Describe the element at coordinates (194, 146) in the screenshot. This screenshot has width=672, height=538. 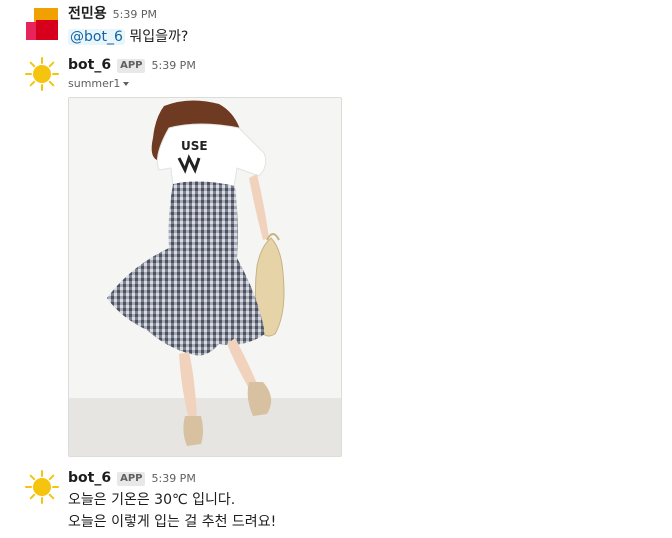
I see `svg-text: USE` at that location.